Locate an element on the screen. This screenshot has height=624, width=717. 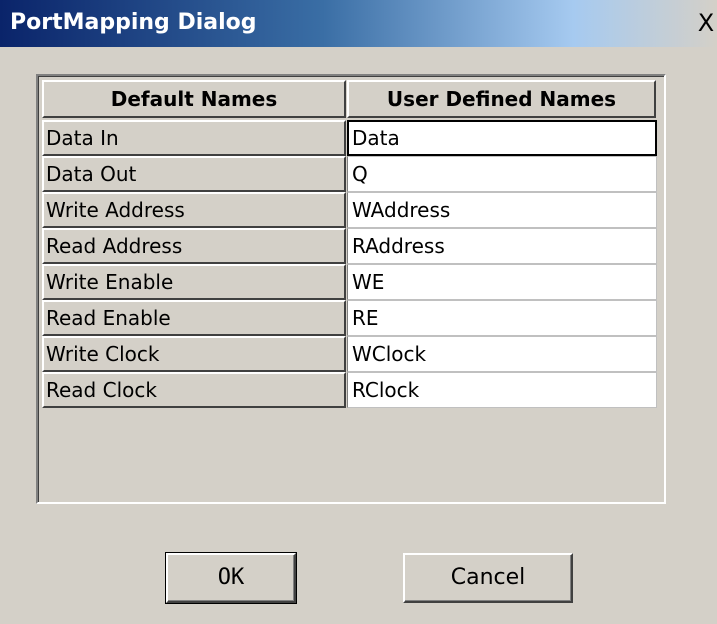
table-row: Read Enable RE is located at coordinates (349, 318).